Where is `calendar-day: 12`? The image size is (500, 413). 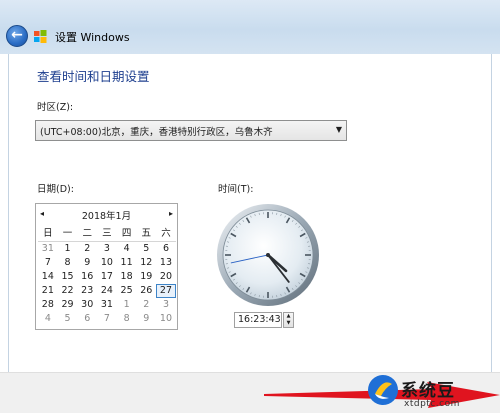
calendar-day: 12 is located at coordinates (146, 263).